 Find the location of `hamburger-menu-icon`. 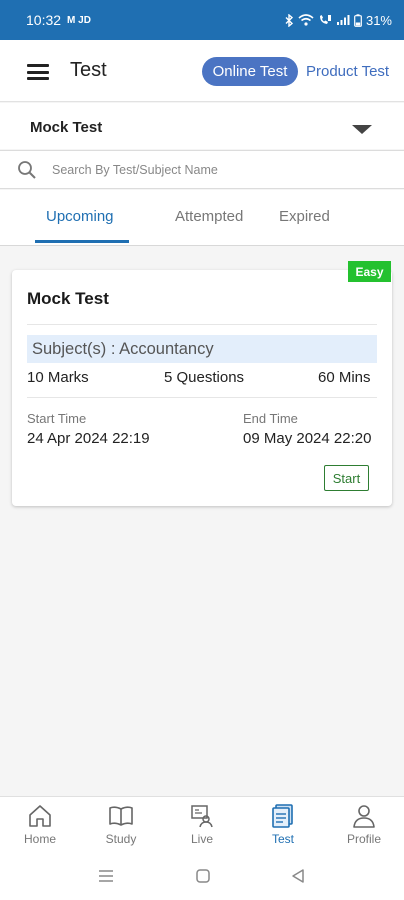

hamburger-menu-icon is located at coordinates (38, 72).